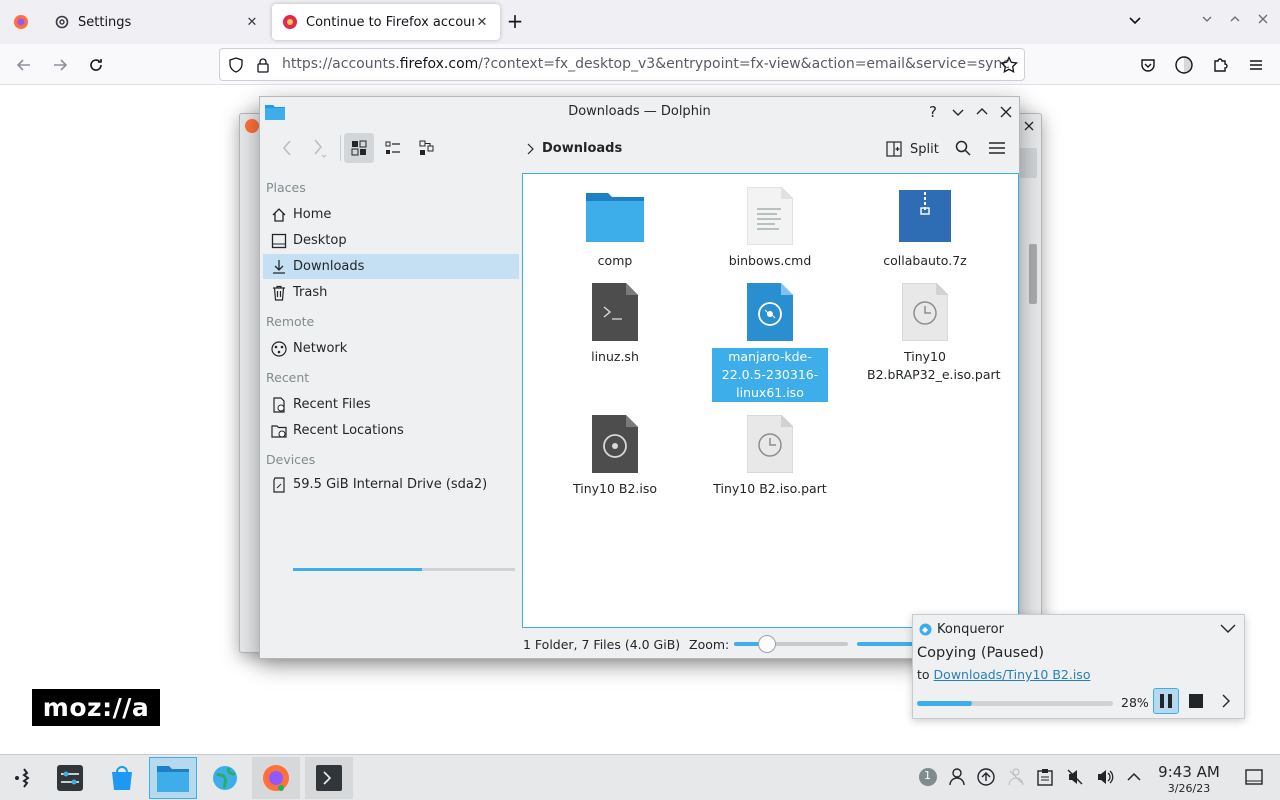 This screenshot has height=800, width=1280. Describe the element at coordinates (96, 65) in the screenshot. I see `reload-button` at that location.